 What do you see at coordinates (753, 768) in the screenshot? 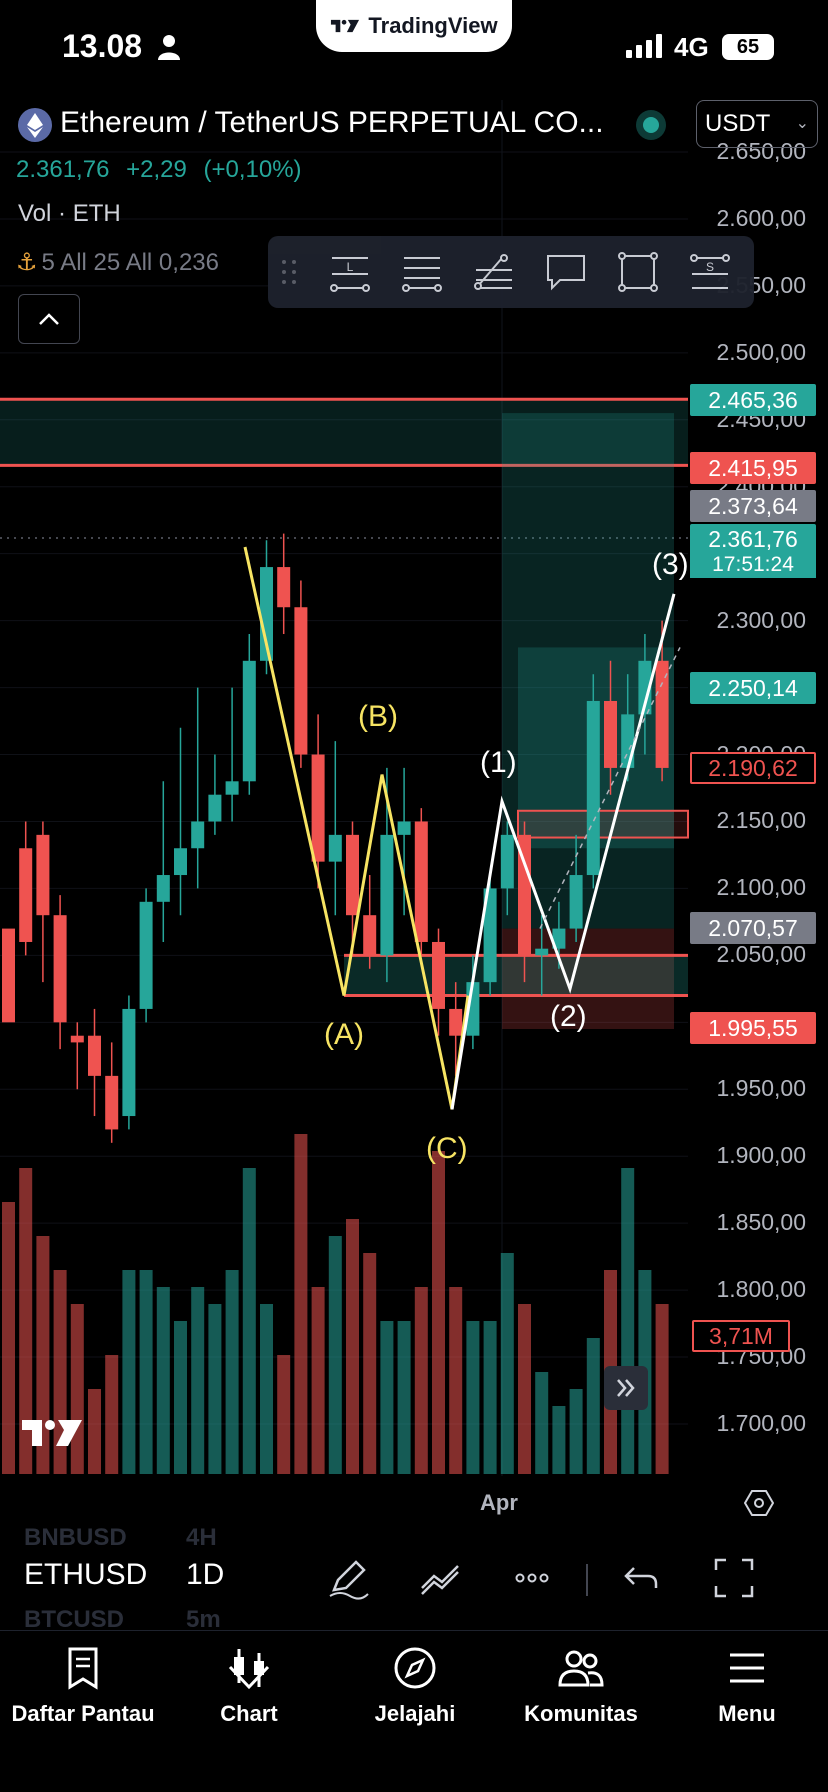
I see `badge-level-red-outline: 2.190,62` at bounding box center [753, 768].